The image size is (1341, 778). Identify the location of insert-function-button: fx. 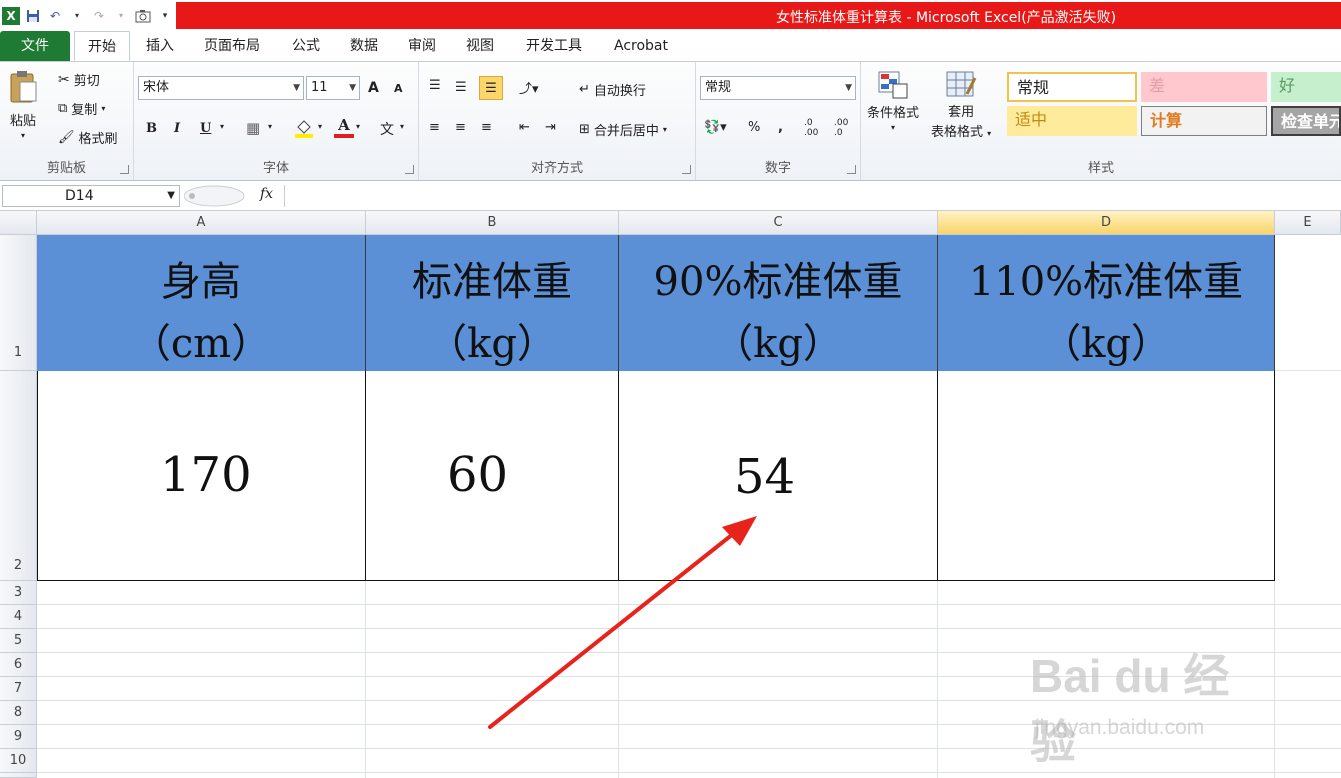
(266, 194).